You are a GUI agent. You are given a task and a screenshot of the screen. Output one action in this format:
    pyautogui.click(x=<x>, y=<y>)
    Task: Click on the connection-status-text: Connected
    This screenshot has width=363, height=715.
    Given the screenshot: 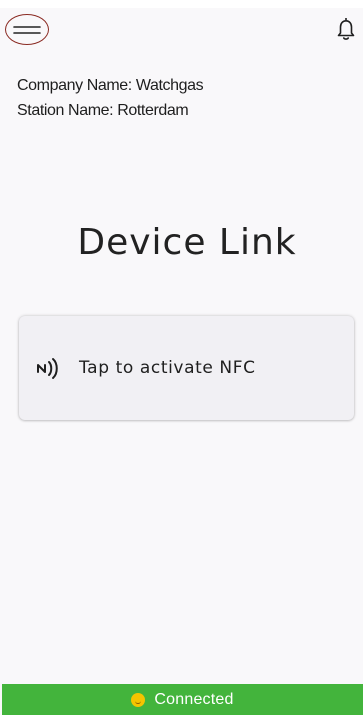 What is the action you would take?
    pyautogui.click(x=194, y=699)
    